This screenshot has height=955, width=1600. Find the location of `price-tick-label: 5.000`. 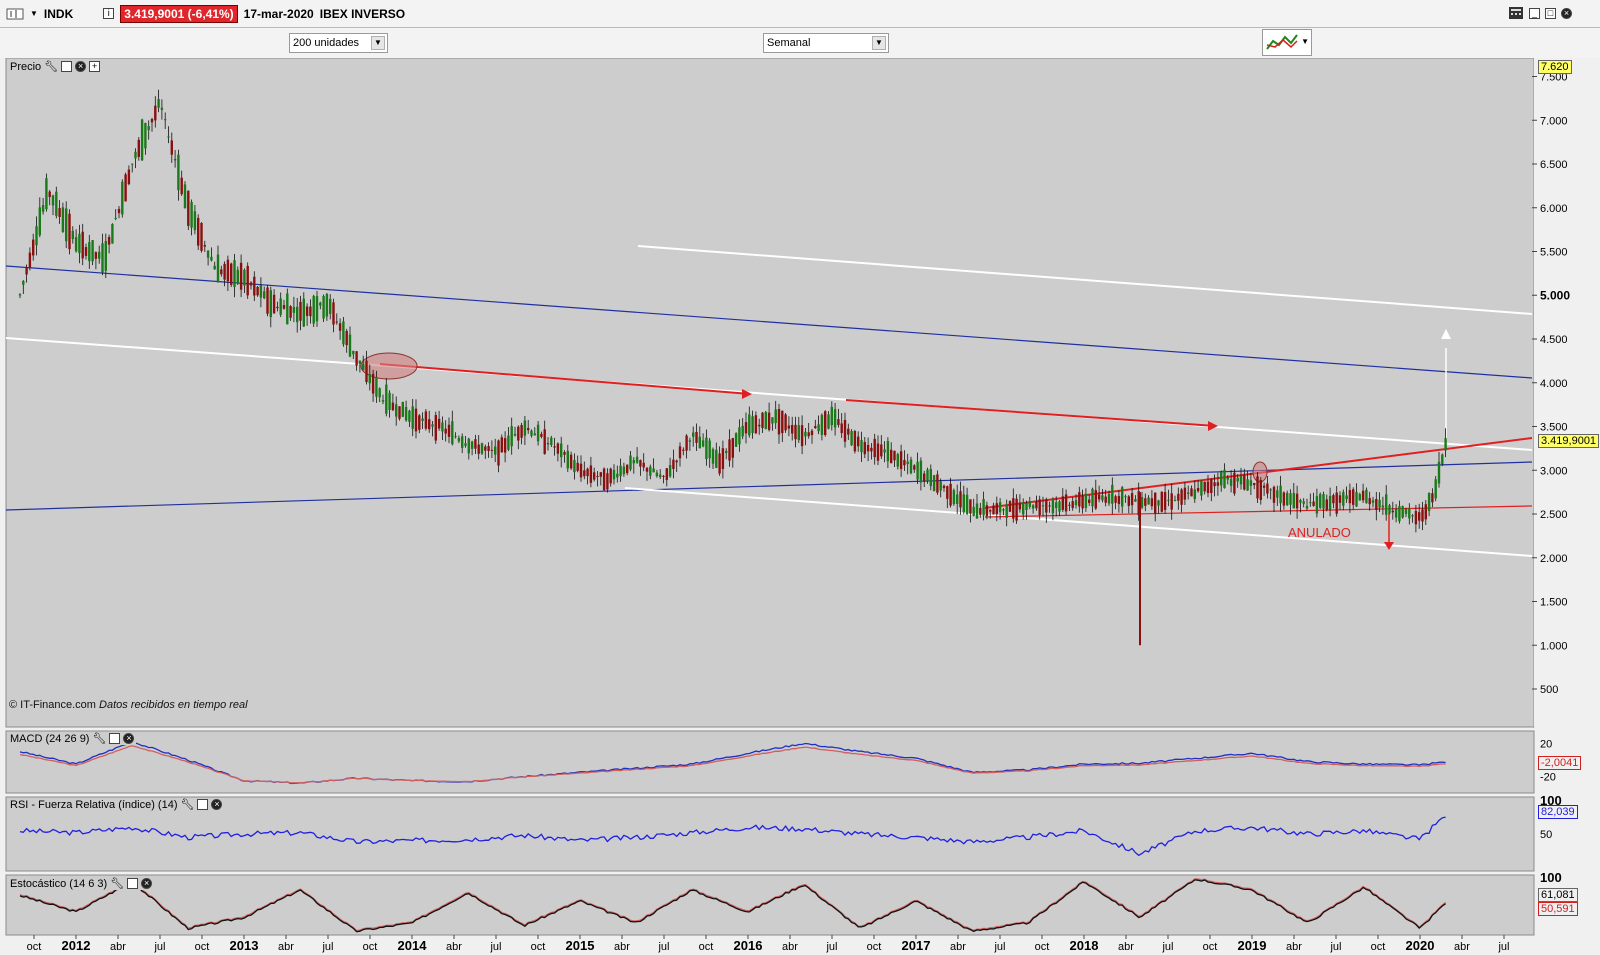

price-tick-label: 5.000 is located at coordinates (1555, 295).